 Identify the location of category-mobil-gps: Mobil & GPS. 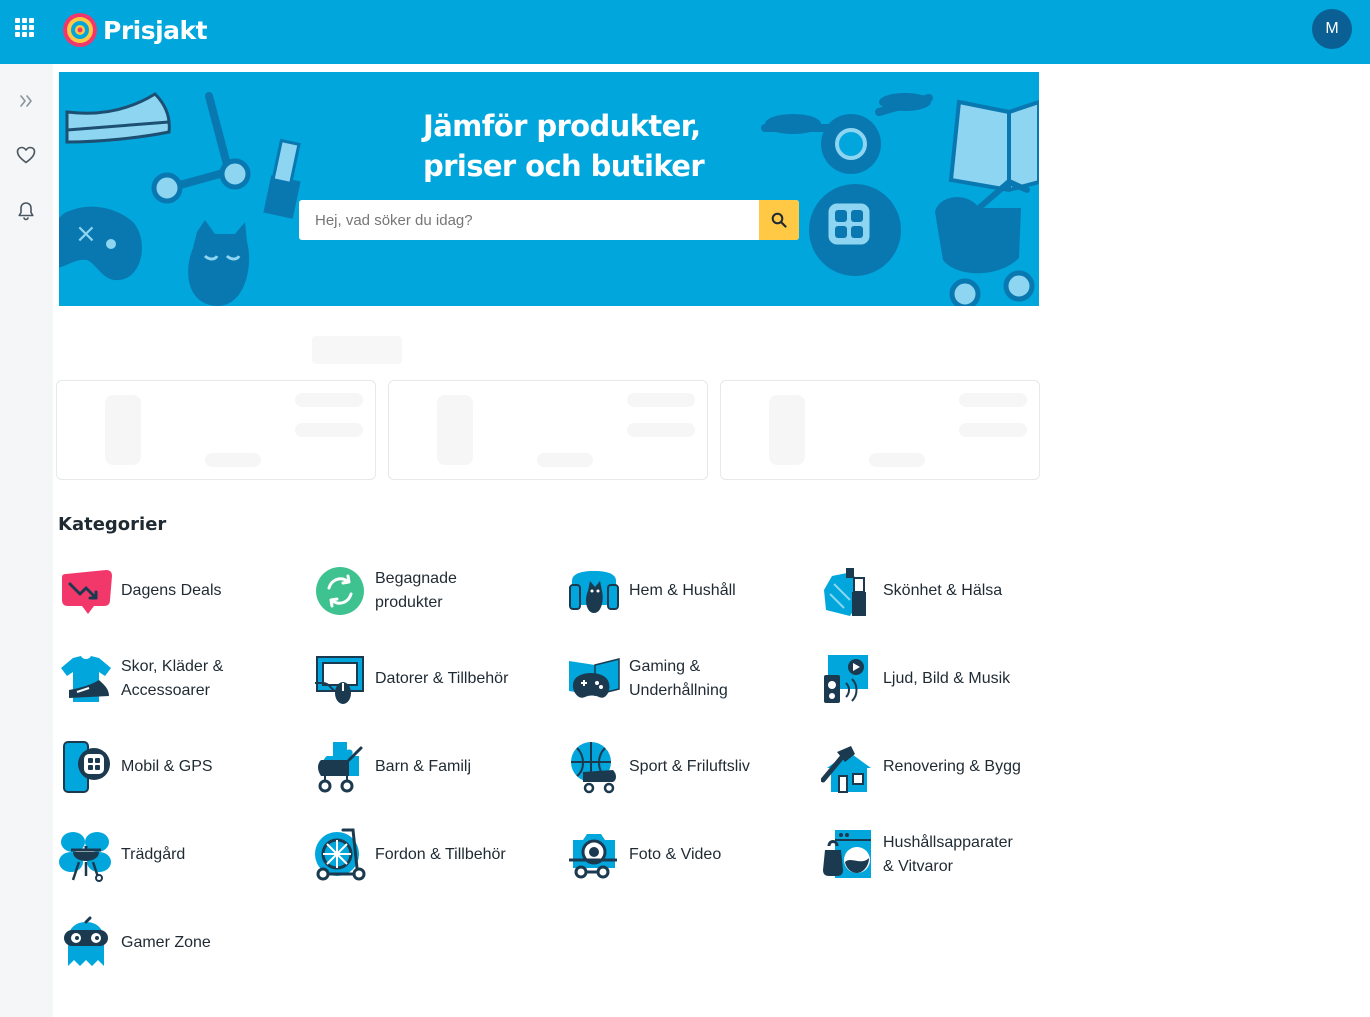
(174, 767).